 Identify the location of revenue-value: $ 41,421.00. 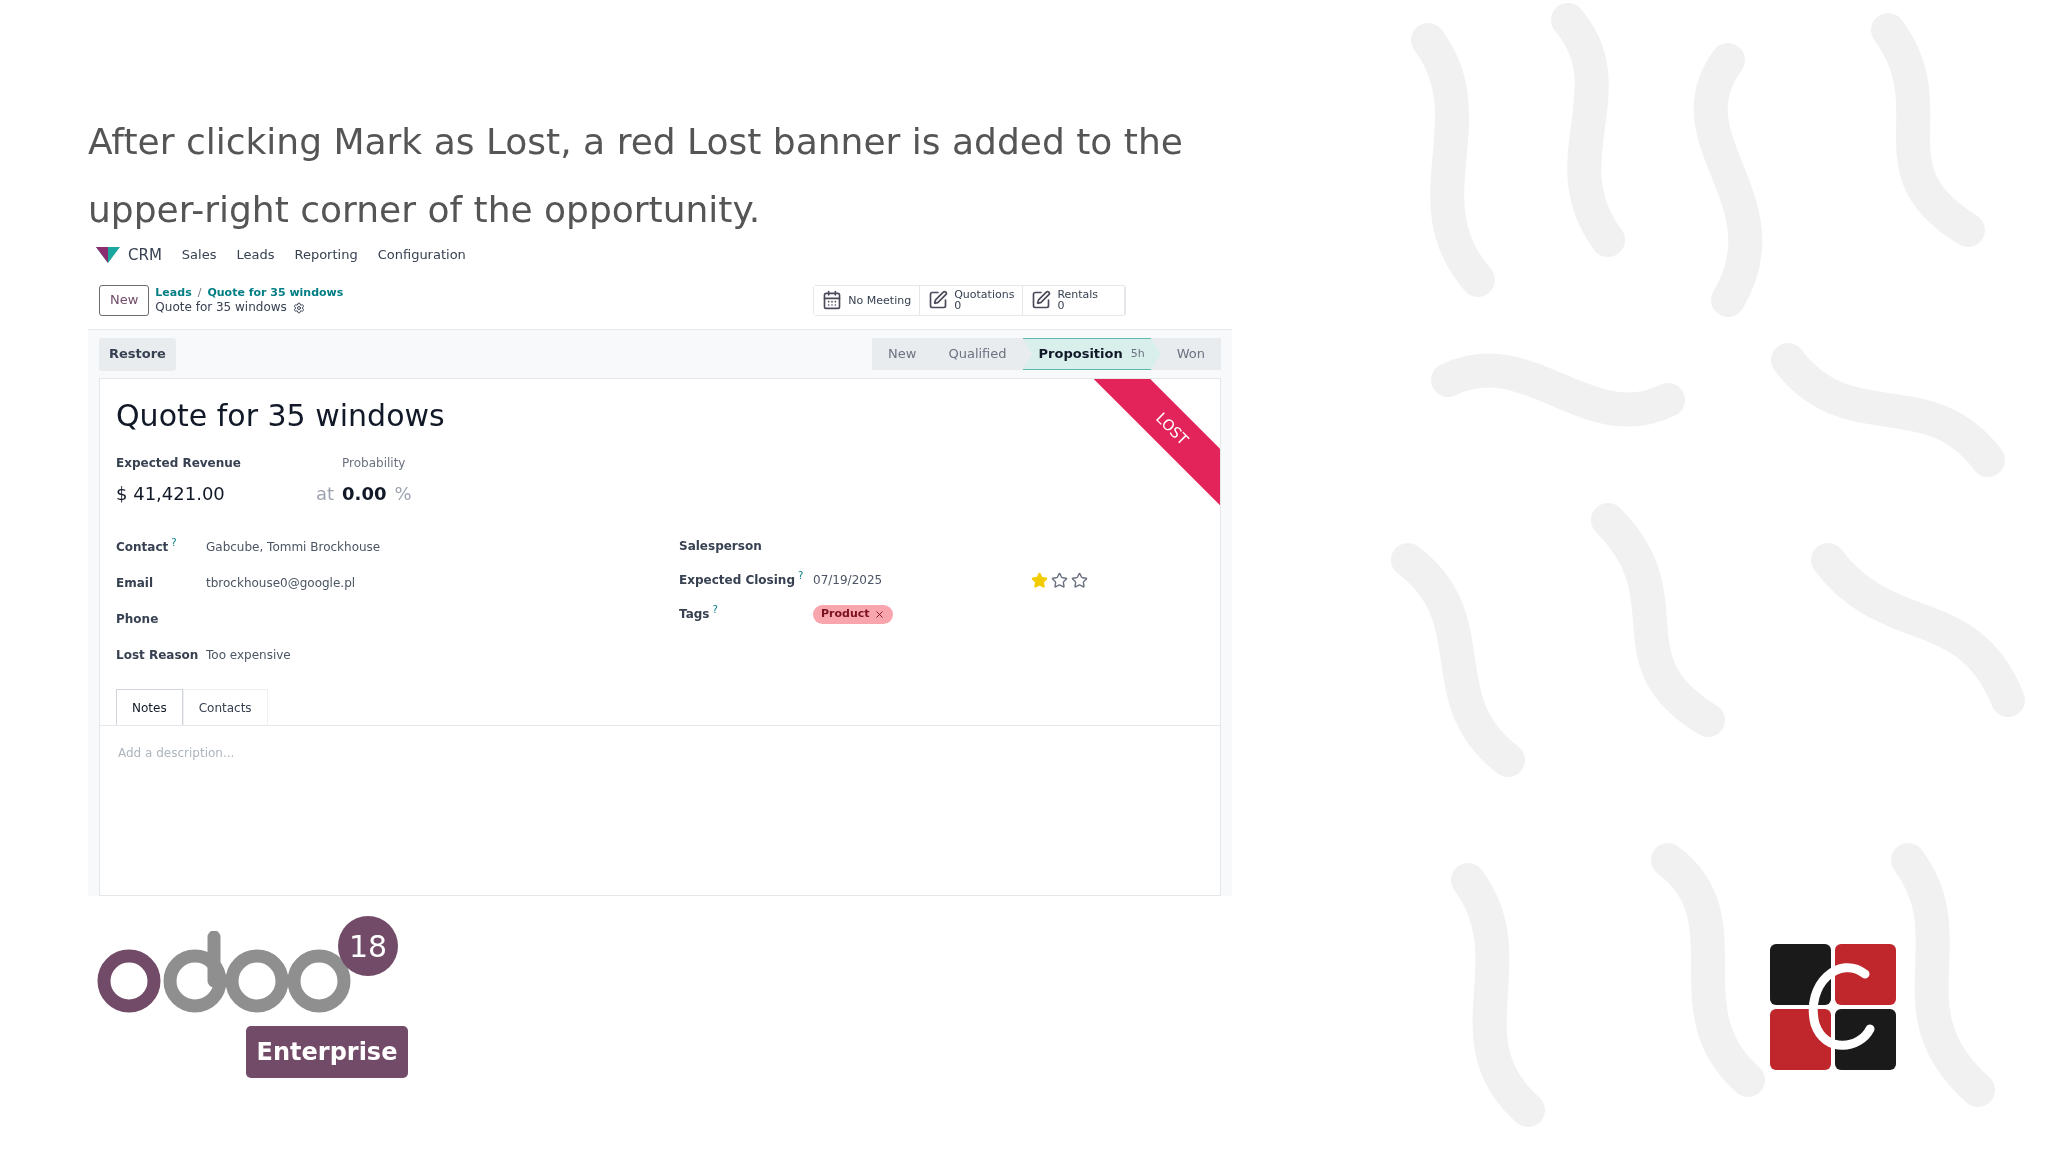
(171, 494).